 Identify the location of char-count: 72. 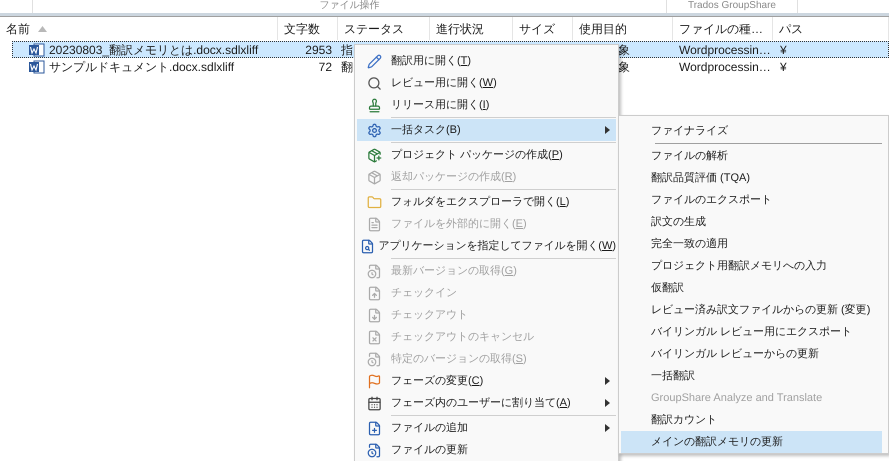
(325, 67).